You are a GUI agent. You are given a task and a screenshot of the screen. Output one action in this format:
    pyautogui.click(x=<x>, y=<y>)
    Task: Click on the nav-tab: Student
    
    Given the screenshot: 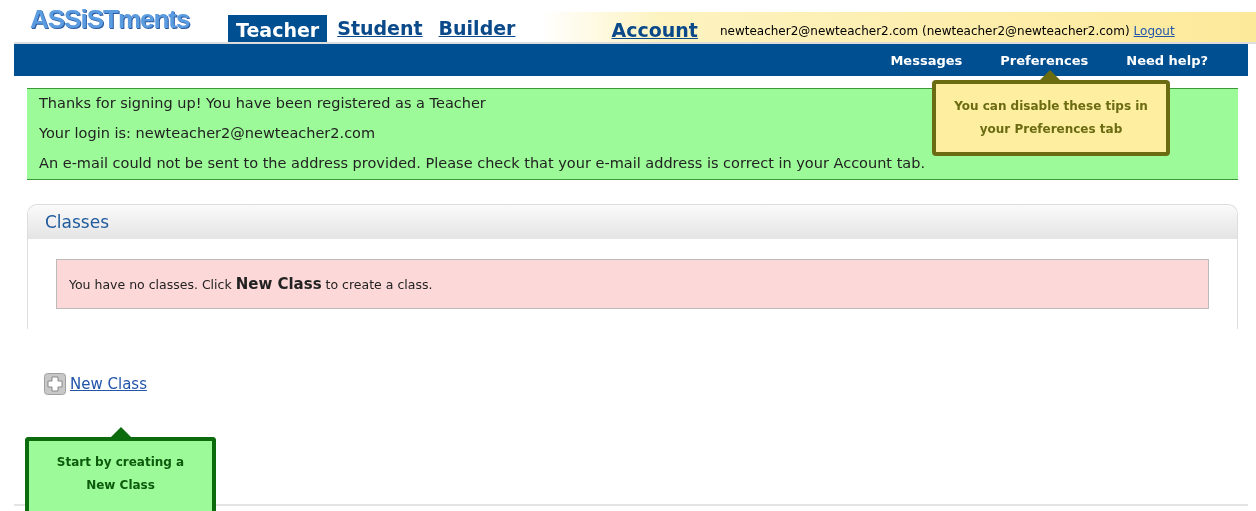 What is the action you would take?
    pyautogui.click(x=380, y=28)
    